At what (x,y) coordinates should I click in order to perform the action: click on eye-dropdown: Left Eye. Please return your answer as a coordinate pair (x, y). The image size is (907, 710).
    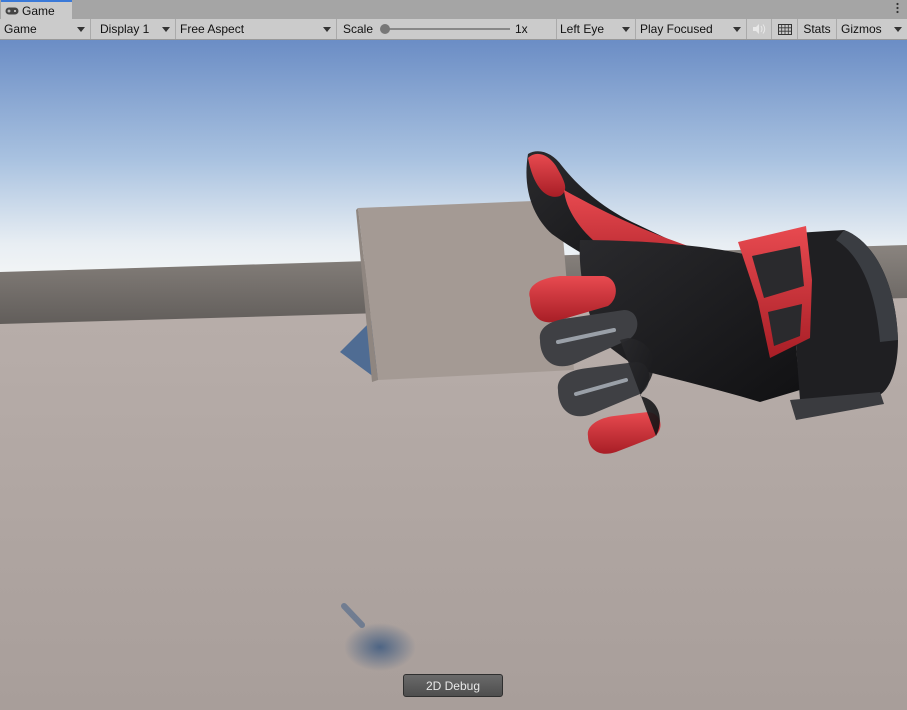
    Looking at the image, I should click on (596, 29).